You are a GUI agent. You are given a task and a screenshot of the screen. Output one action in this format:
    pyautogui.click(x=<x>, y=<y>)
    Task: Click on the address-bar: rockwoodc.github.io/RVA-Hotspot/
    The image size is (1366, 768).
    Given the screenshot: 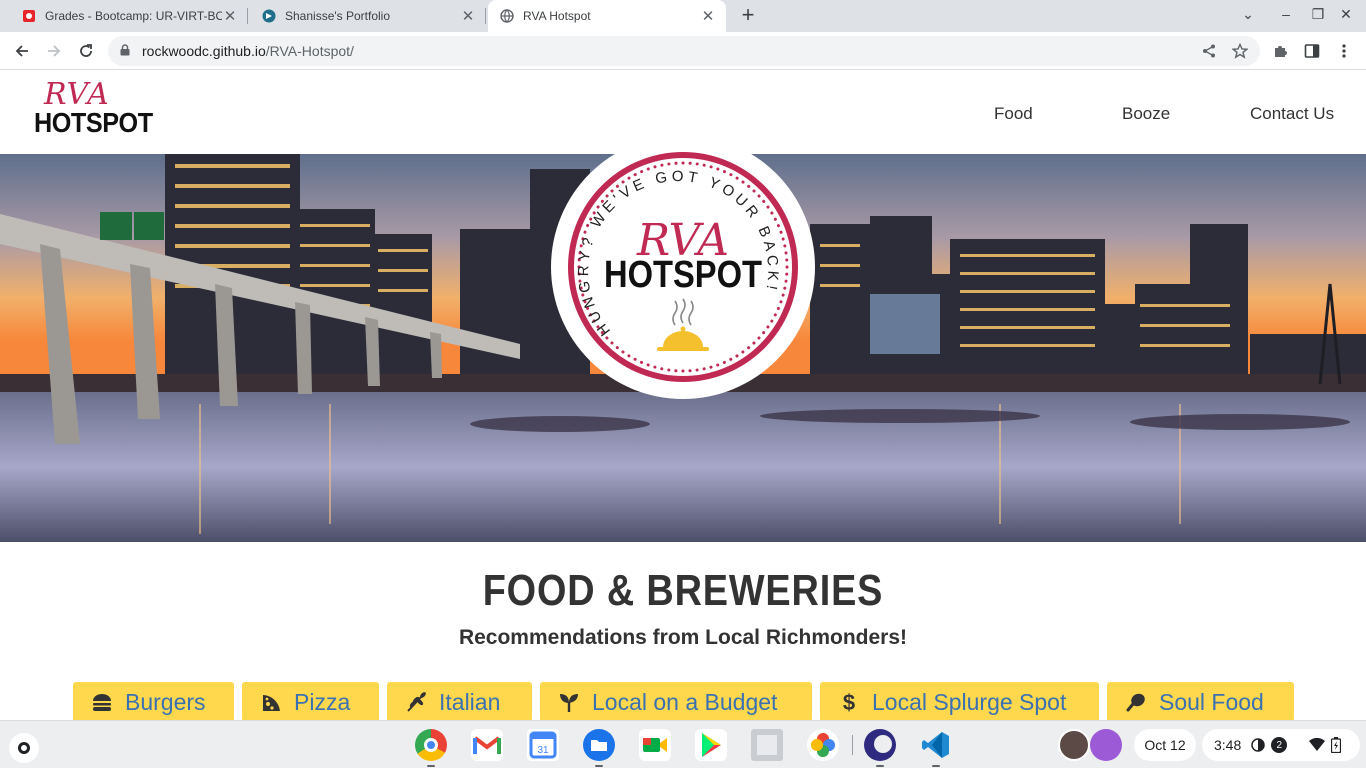 What is the action you would take?
    pyautogui.click(x=684, y=51)
    